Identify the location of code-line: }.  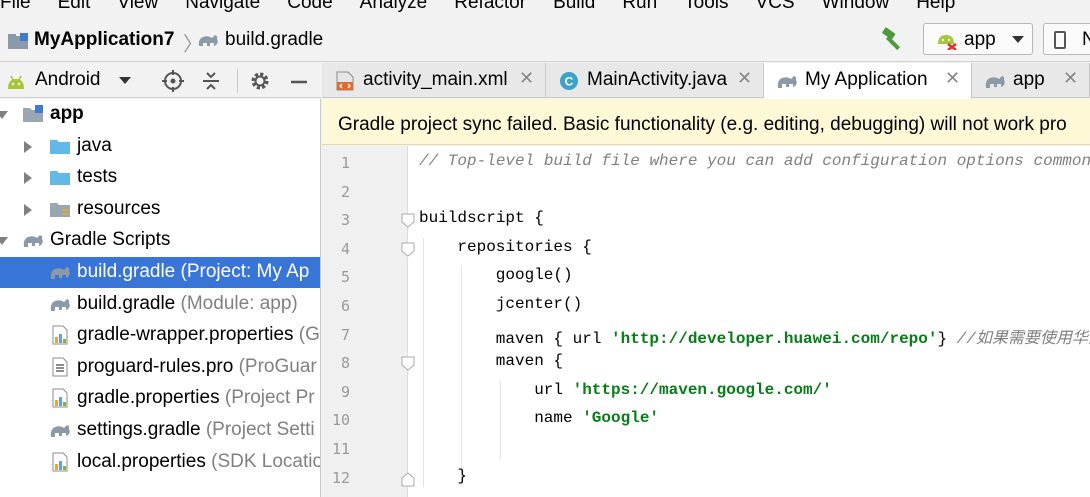
(462, 476).